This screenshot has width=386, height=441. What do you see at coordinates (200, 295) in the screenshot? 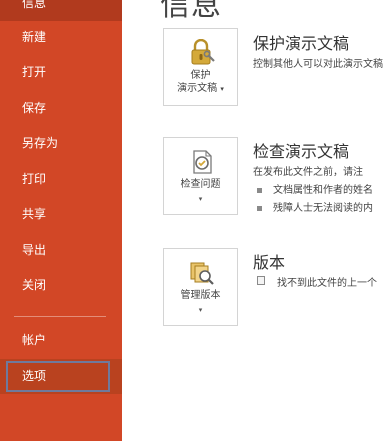
I see `versions-tile-label: 管理版本` at bounding box center [200, 295].